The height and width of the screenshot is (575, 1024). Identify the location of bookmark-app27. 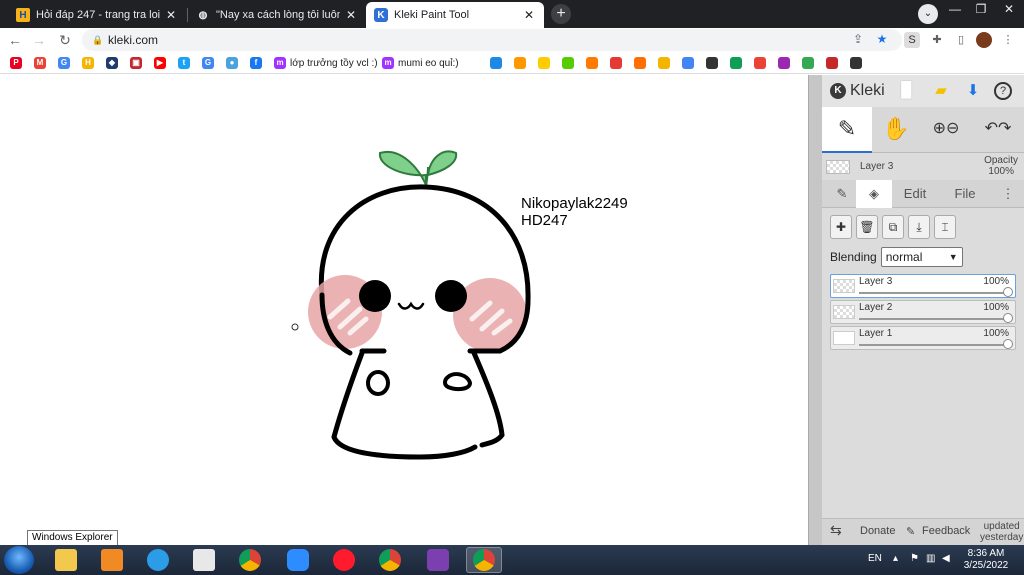
(810, 63).